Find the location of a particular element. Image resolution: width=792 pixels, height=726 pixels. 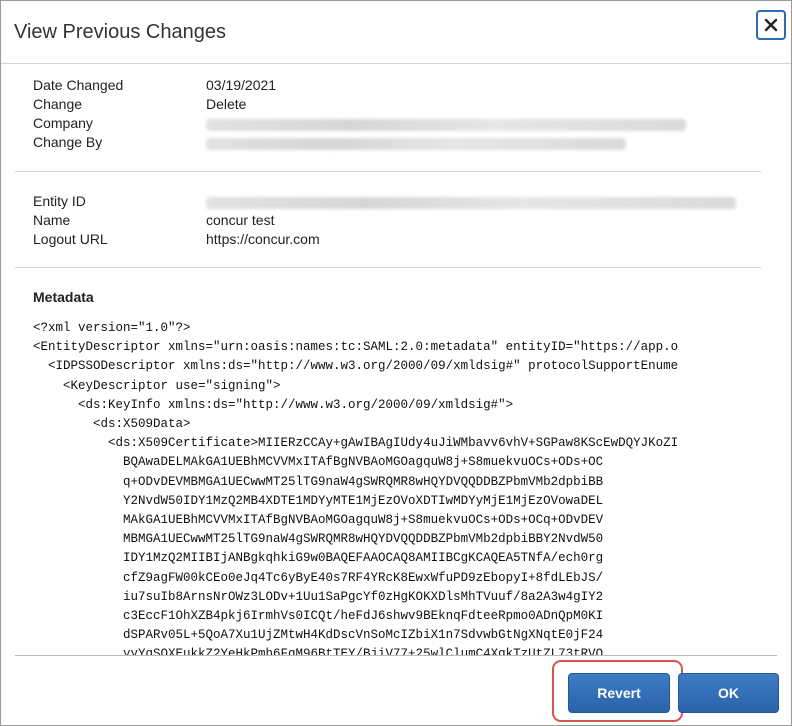

revert-button: Revert is located at coordinates (619, 693).